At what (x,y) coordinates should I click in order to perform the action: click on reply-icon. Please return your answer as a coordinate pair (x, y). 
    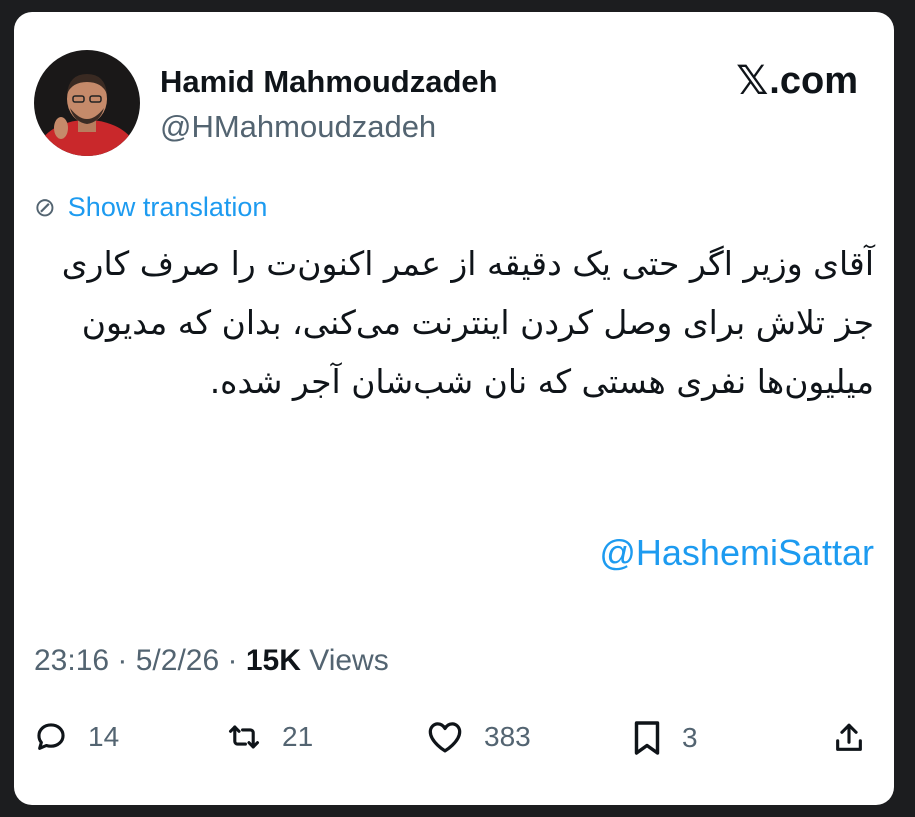
    Looking at the image, I should click on (51, 736).